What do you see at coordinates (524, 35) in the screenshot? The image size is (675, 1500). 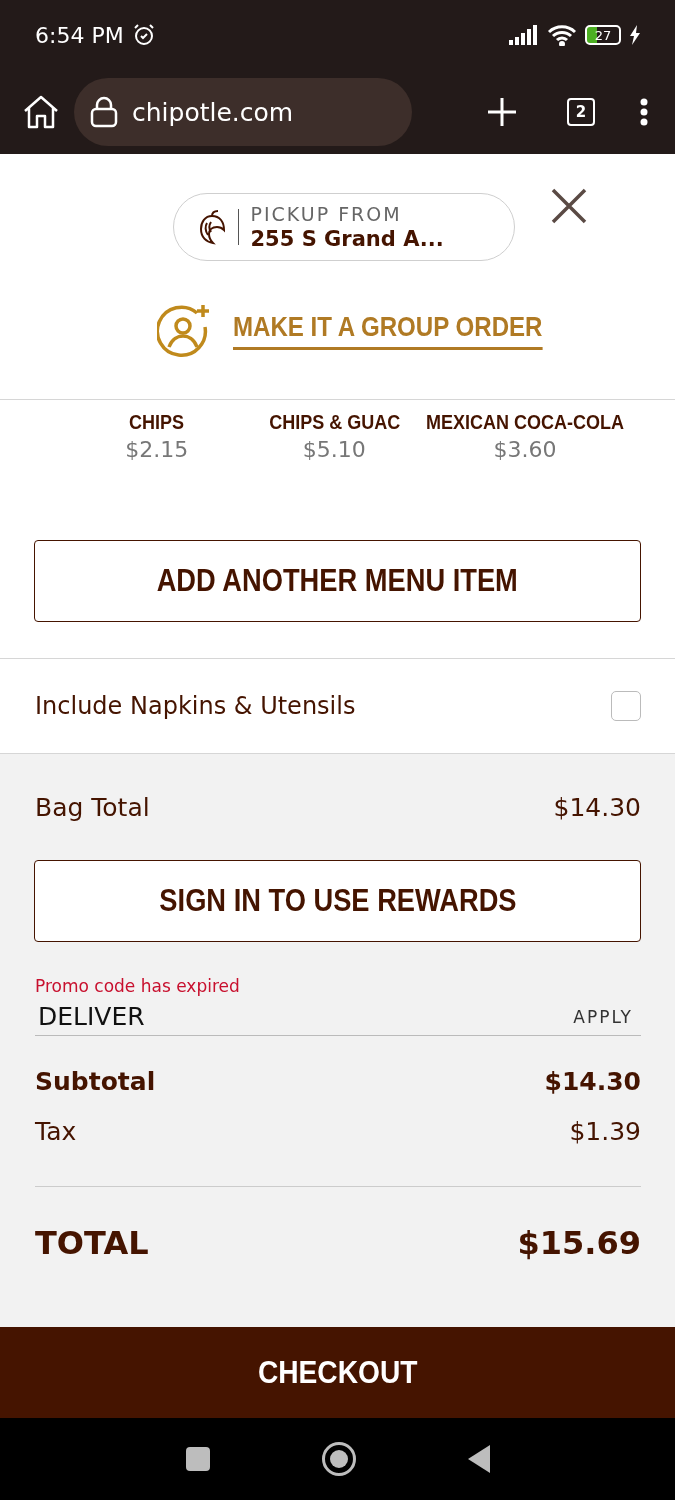 I see `signal-icon` at bounding box center [524, 35].